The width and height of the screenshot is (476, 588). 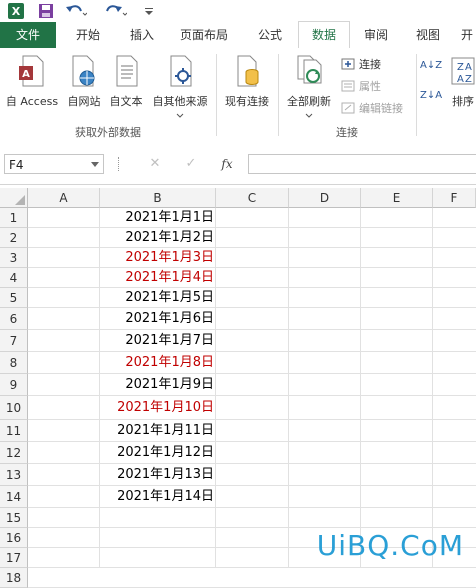 I want to click on quick-access-toolbar: X, so click(x=238, y=11).